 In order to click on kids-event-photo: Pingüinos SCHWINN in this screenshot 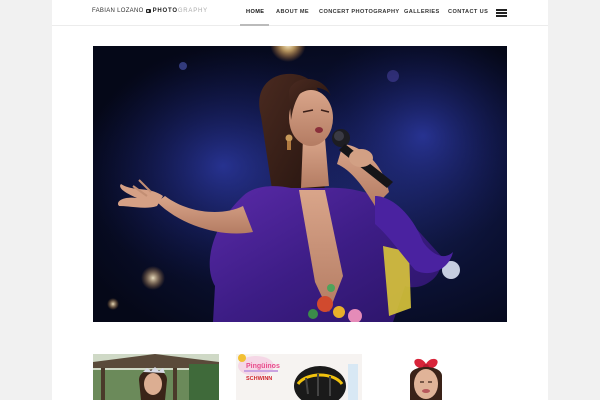, I will do `click(299, 377)`.